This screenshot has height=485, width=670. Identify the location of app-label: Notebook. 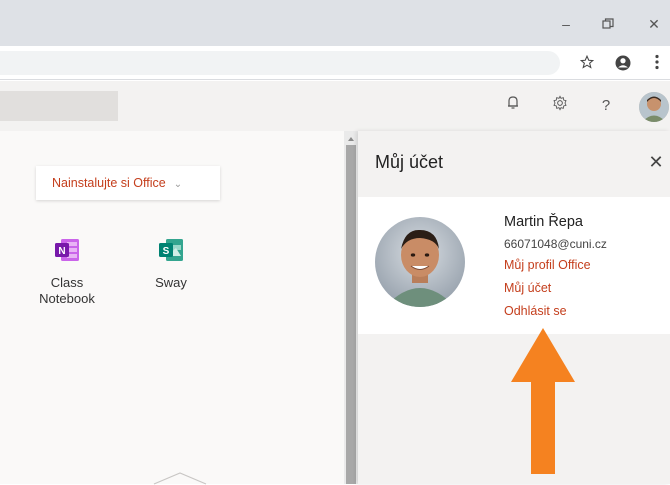
(67, 298).